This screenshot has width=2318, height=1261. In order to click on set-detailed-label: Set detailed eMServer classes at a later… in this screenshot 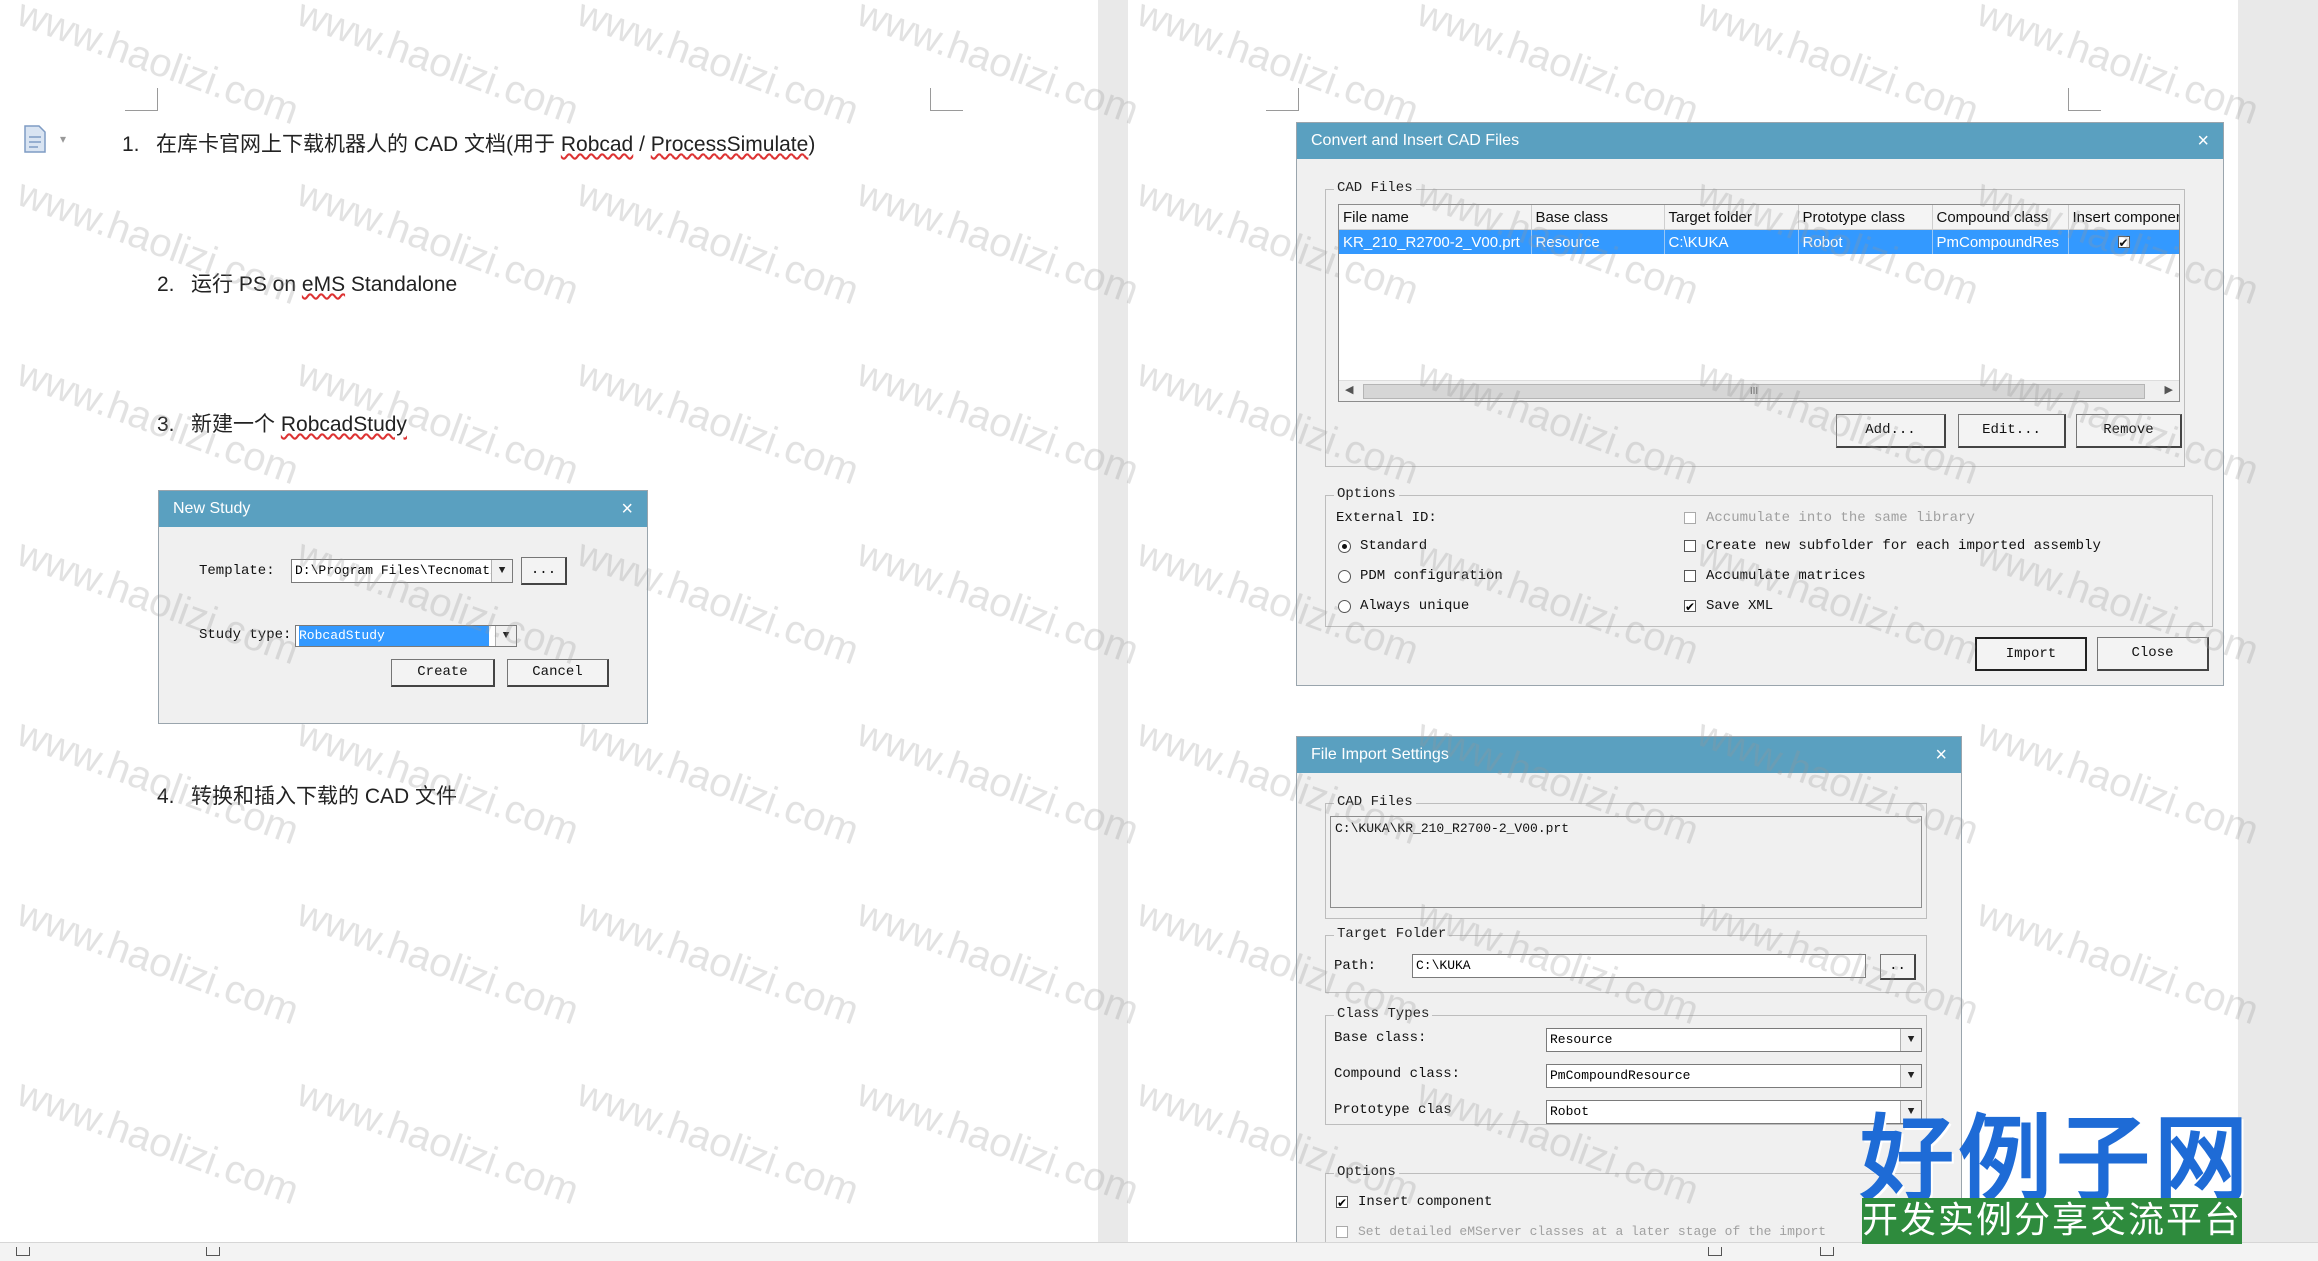, I will do `click(1592, 1231)`.